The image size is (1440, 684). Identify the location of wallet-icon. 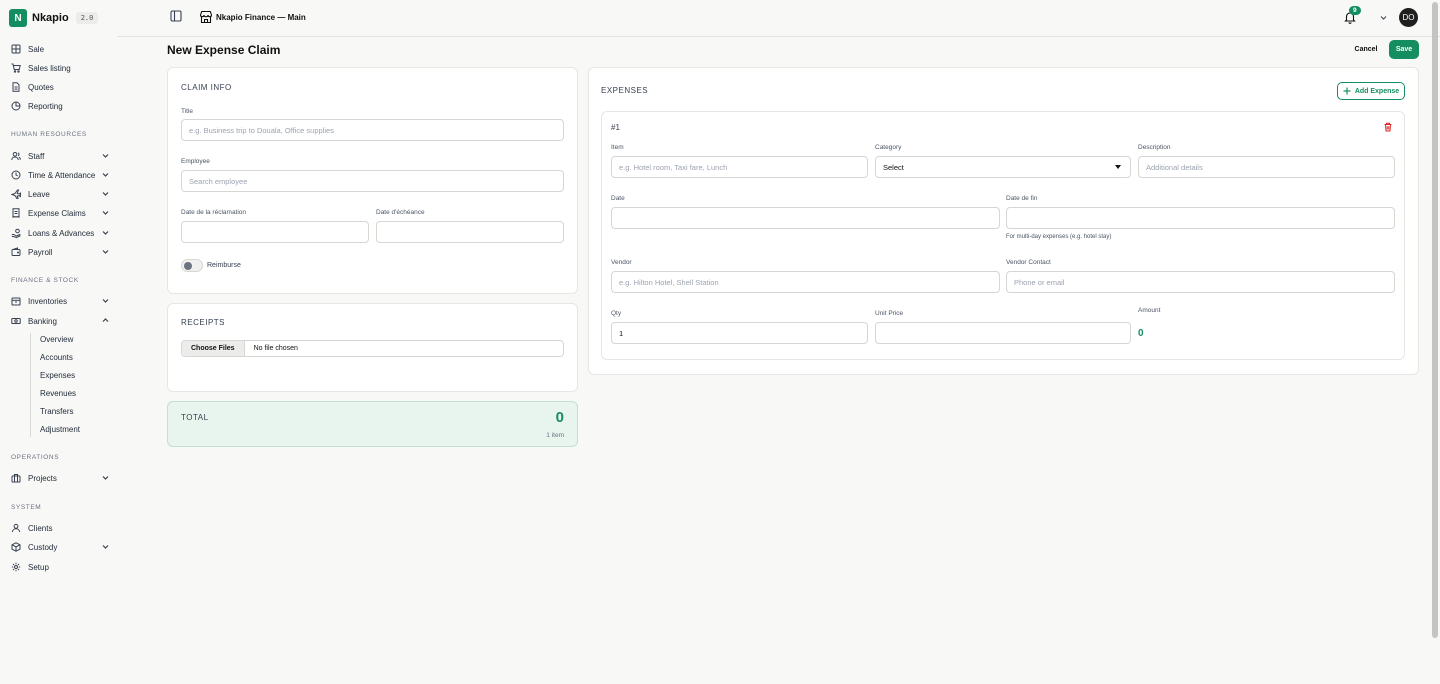
(16, 252).